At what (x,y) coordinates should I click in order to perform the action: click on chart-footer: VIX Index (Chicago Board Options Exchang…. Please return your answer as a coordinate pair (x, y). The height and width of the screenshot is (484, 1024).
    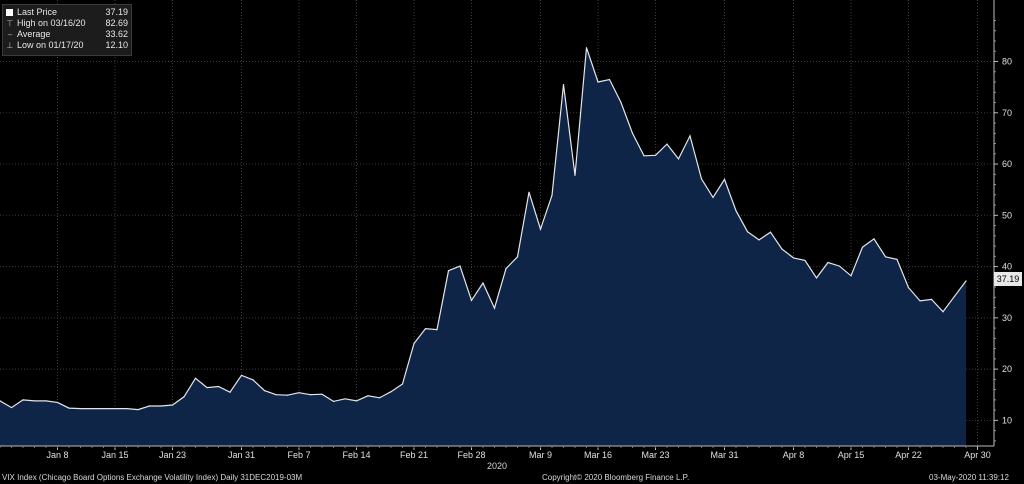
    Looking at the image, I should click on (512, 478).